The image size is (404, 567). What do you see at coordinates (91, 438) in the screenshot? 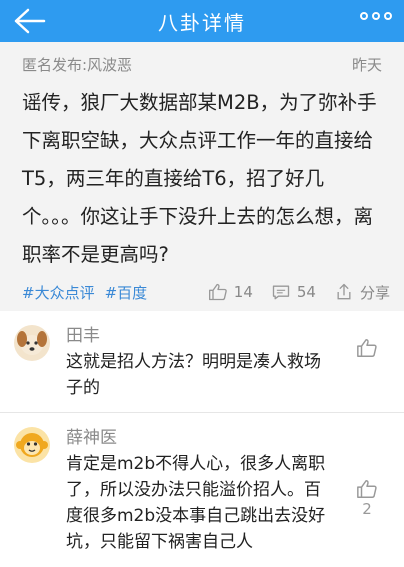
I see `comment-author: 薛神医` at bounding box center [91, 438].